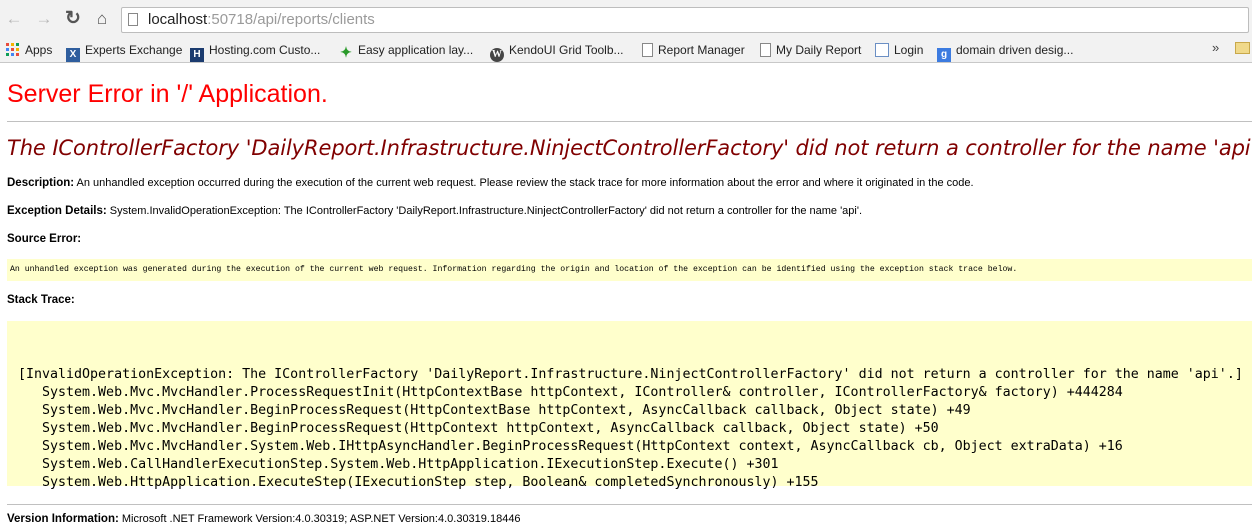 Image resolution: width=1252 pixels, height=532 pixels. What do you see at coordinates (1215, 47) in the screenshot?
I see `more-bookmarks-chevron-icon: »` at bounding box center [1215, 47].